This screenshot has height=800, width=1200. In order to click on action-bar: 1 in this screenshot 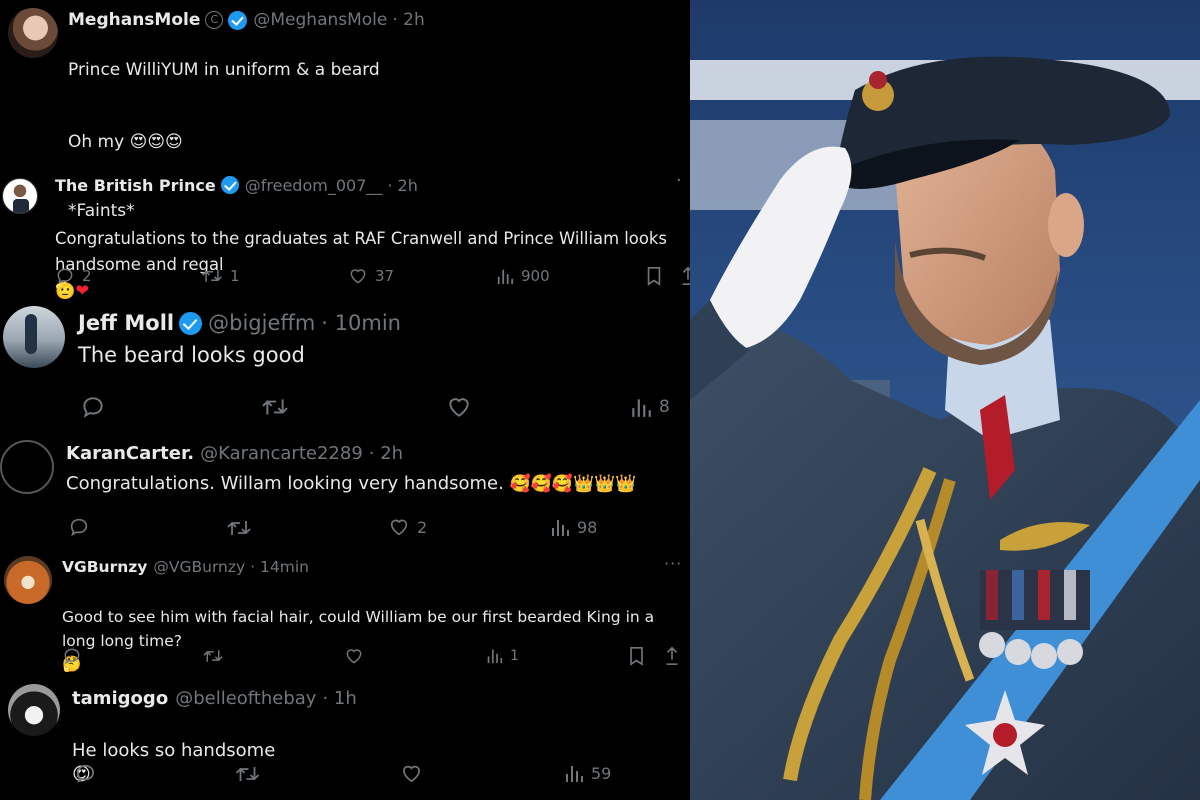, I will do `click(375, 658)`.